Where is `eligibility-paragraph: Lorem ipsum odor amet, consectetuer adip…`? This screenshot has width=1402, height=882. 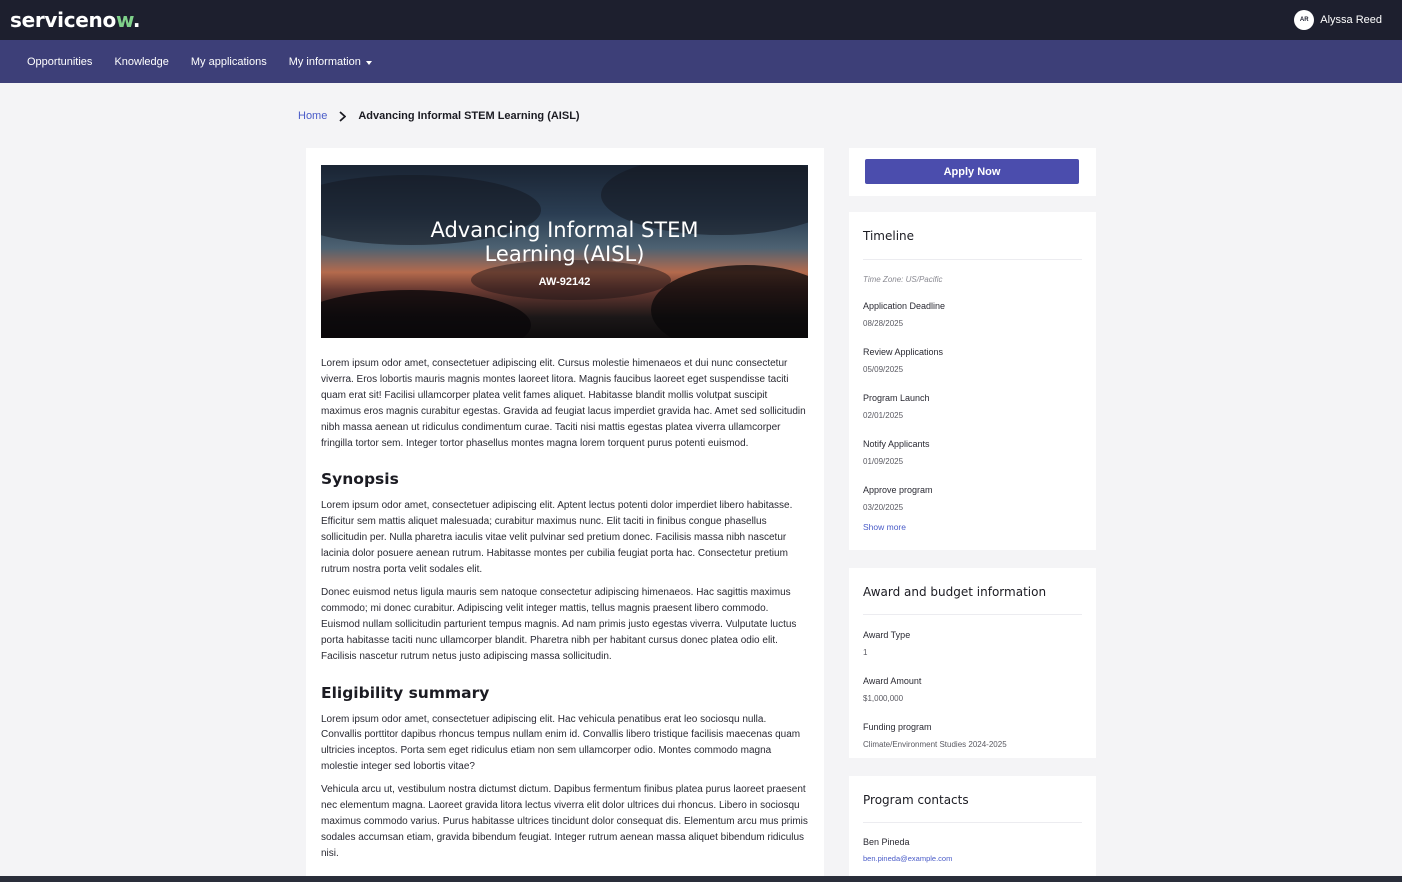 eligibility-paragraph: Lorem ipsum odor amet, consectetuer adip… is located at coordinates (561, 743).